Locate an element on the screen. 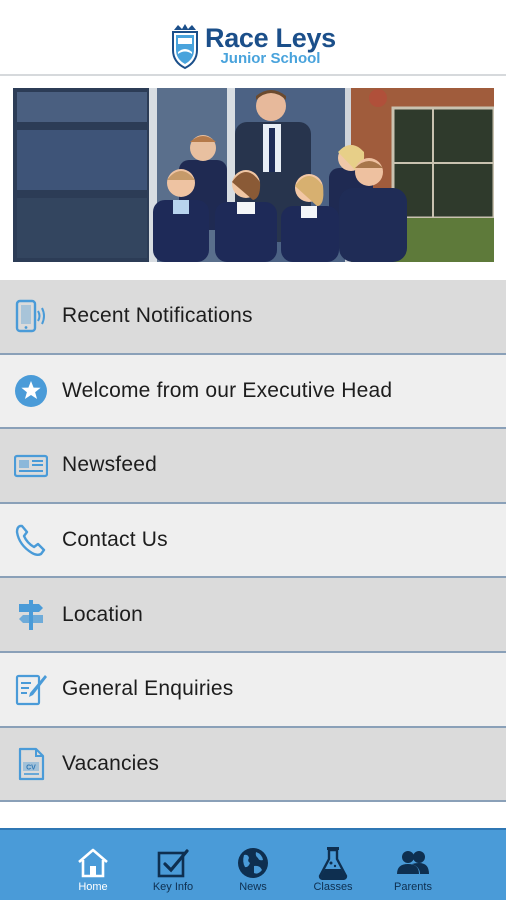 Image resolution: width=506 pixels, height=900 pixels. menu-item-welcome-executive-head: Welcome from our Executive Head is located at coordinates (253, 392).